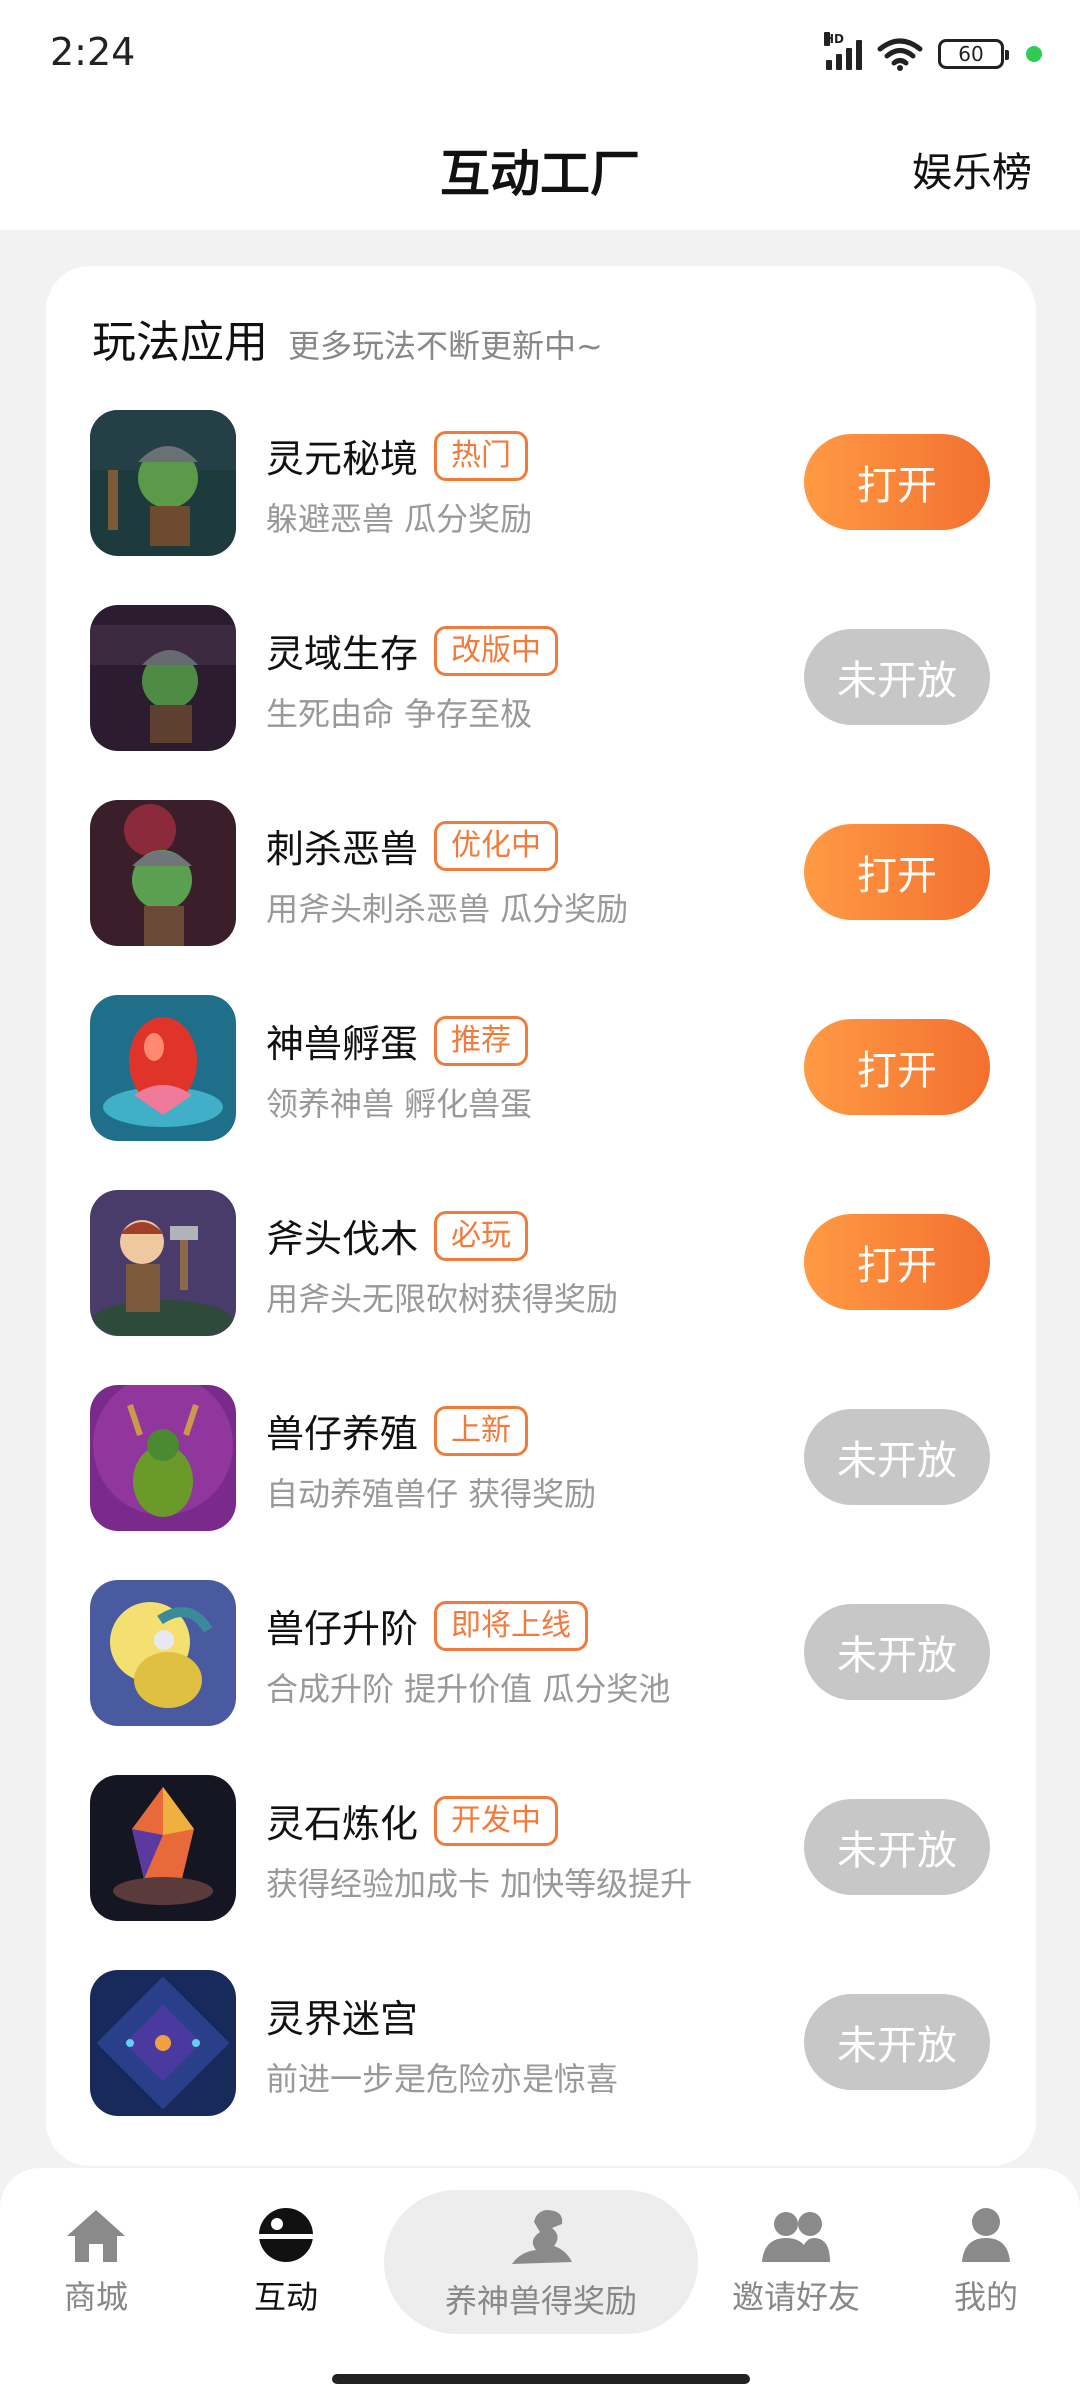  Describe the element at coordinates (180, 342) in the screenshot. I see `section-title: 玩法应用` at that location.